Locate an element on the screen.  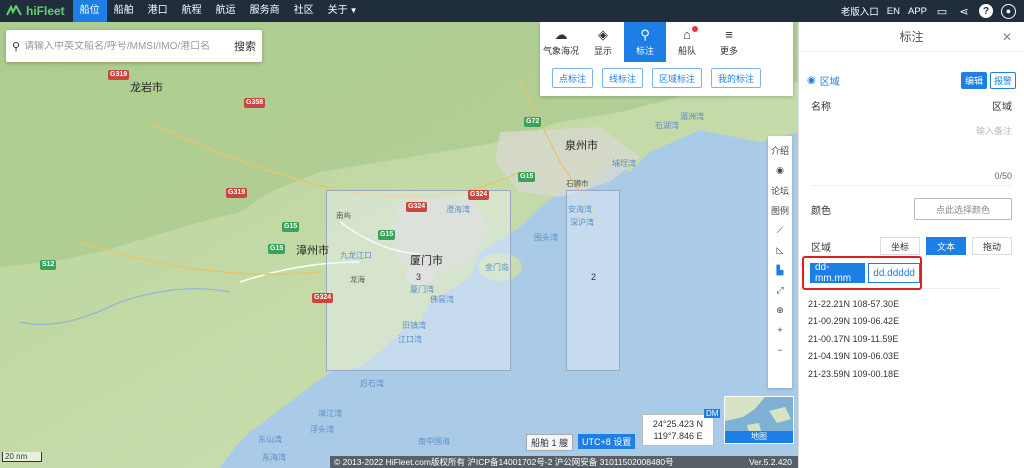
nav-item-voyage: 航程 is located at coordinates (192, 11).